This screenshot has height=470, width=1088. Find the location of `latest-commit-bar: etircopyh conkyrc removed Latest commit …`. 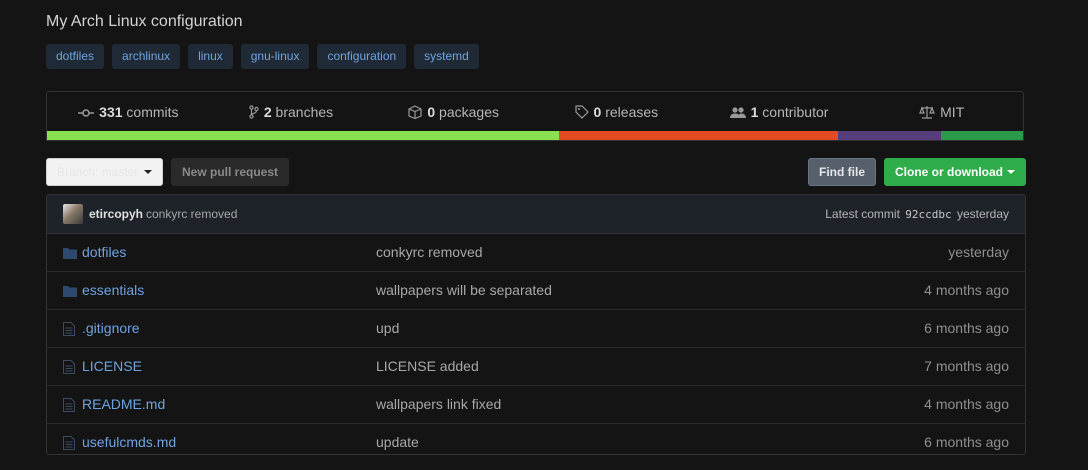

latest-commit-bar: etircopyh conkyrc removed Latest commit … is located at coordinates (536, 214).